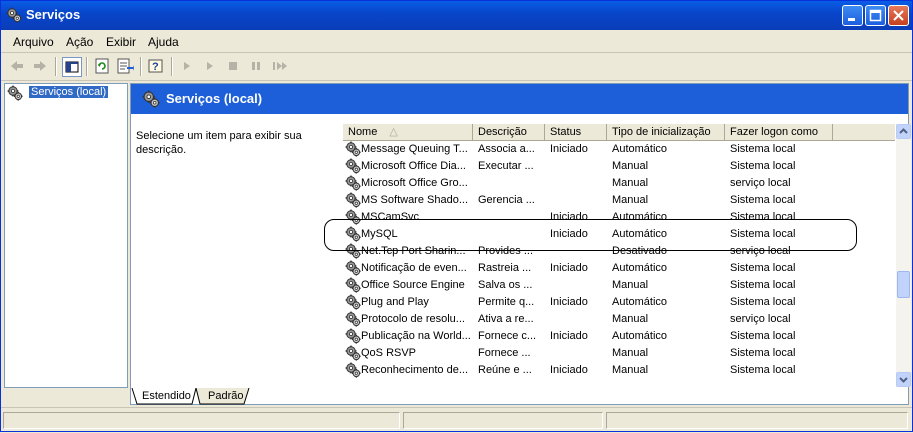  What do you see at coordinates (852, 15) in the screenshot?
I see `minimize-button` at bounding box center [852, 15].